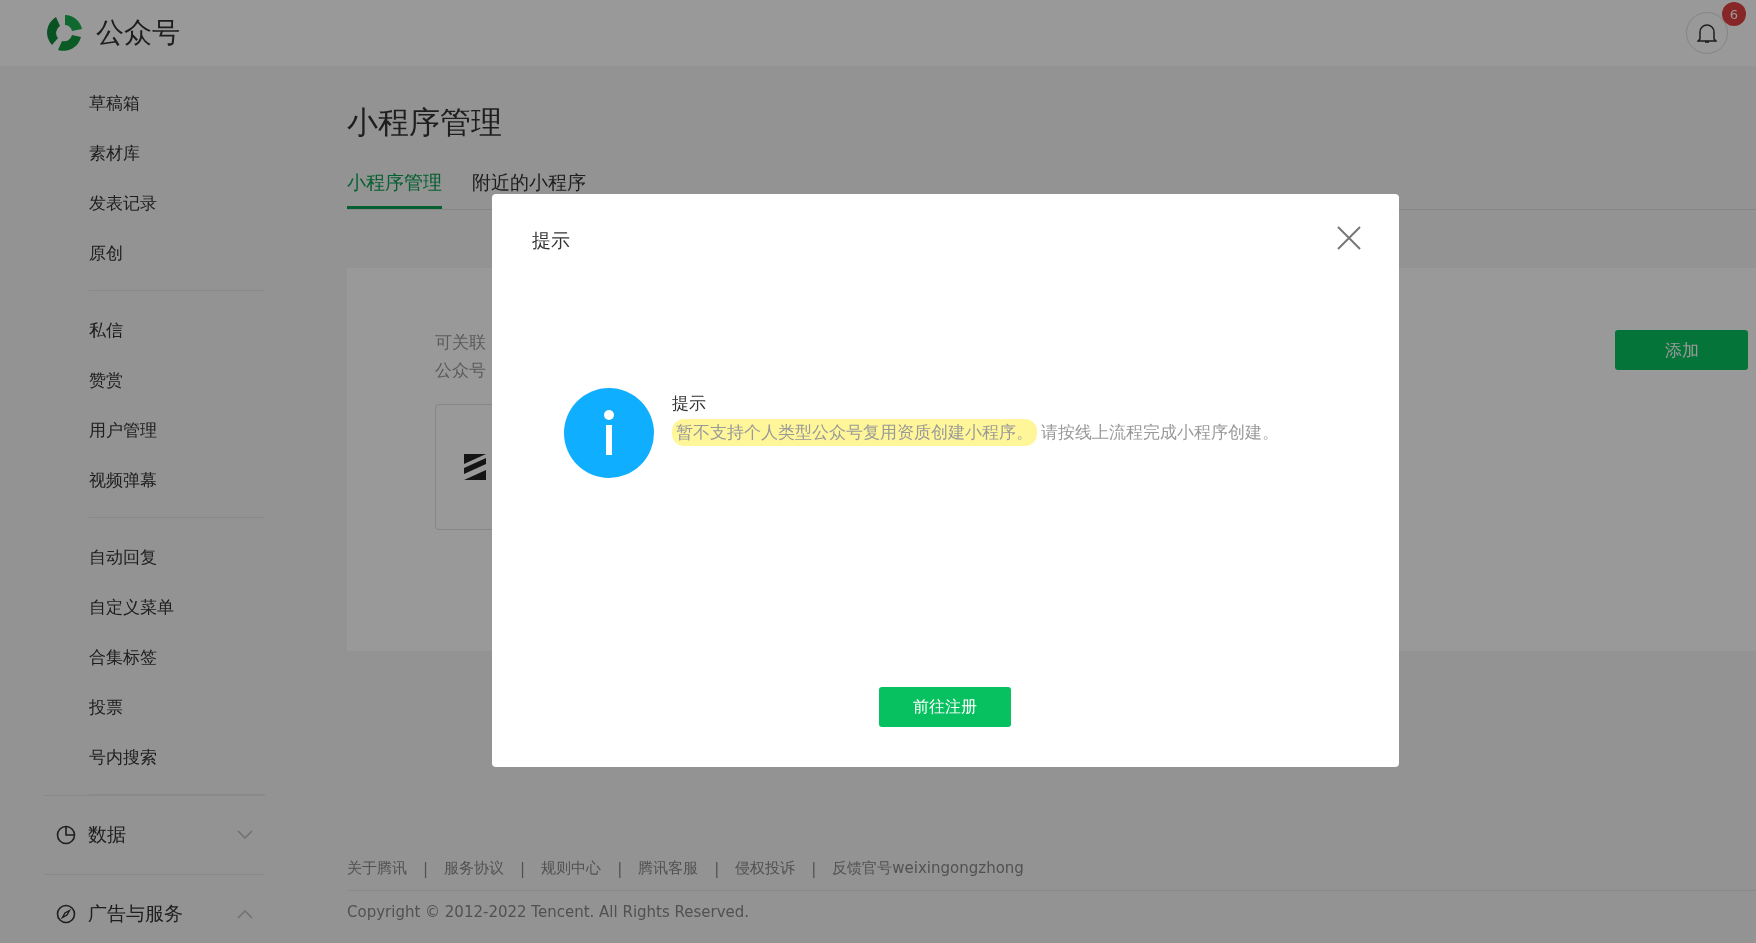 The height and width of the screenshot is (943, 1756). What do you see at coordinates (549, 912) in the screenshot?
I see `copyright-text: Copyright © 2012-2022 Tencent. All Rights Reserved.` at bounding box center [549, 912].